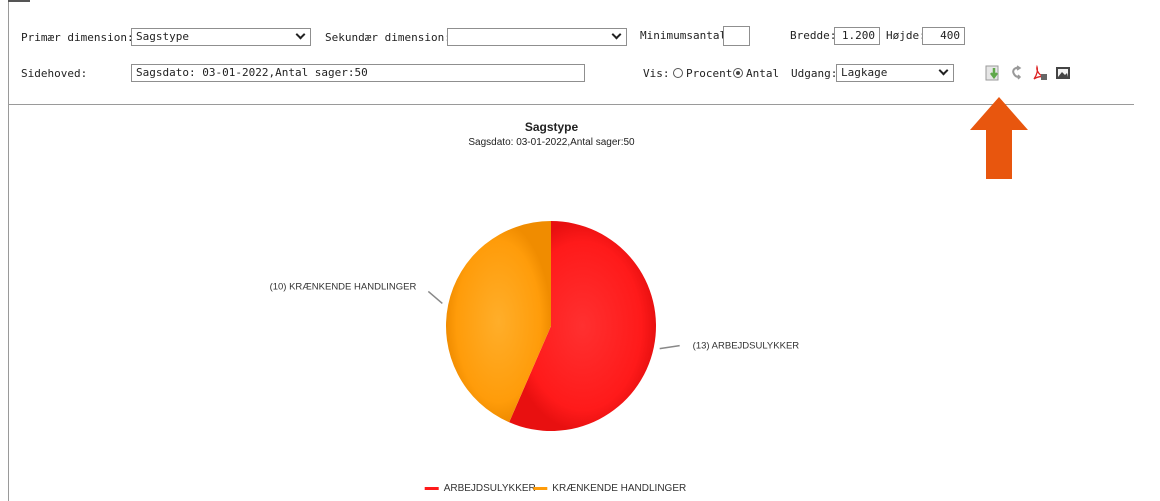 The width and height of the screenshot is (1160, 501). What do you see at coordinates (343, 286) in the screenshot?
I see `pie-data-label: (10) KRÆNKENDE HANDLINGER` at bounding box center [343, 286].